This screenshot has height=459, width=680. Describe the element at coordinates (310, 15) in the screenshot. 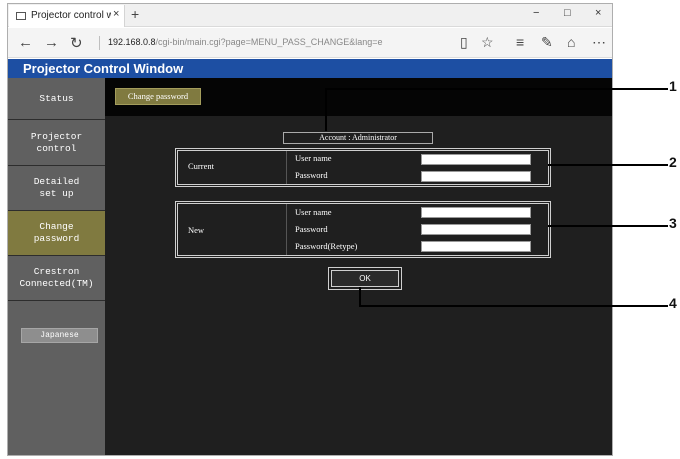

I see `tab-bar: Projector control windo × + − □ ×` at that location.